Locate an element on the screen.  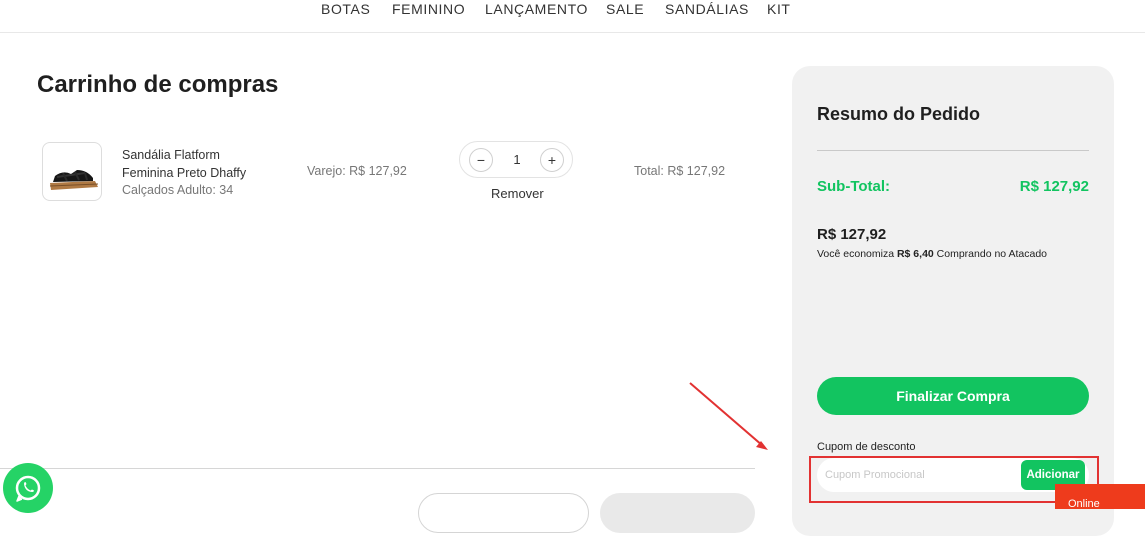
product-sandal-image is located at coordinates (74, 180).